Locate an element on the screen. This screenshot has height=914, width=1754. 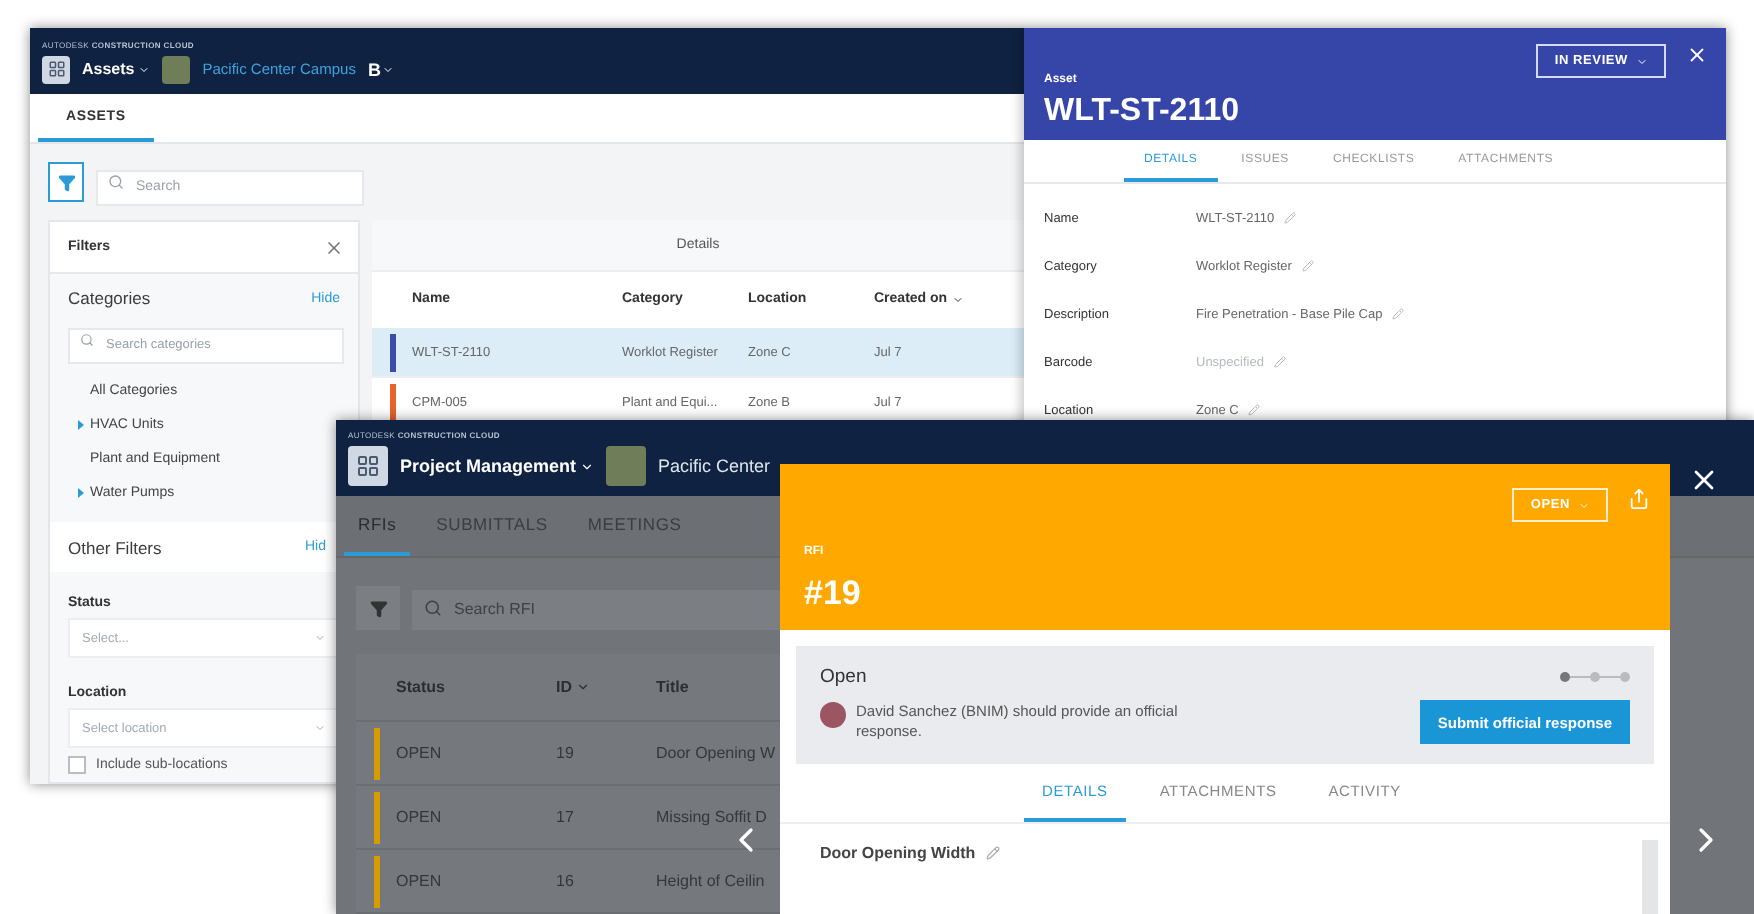
app-menu: Project Management is located at coordinates (497, 466).